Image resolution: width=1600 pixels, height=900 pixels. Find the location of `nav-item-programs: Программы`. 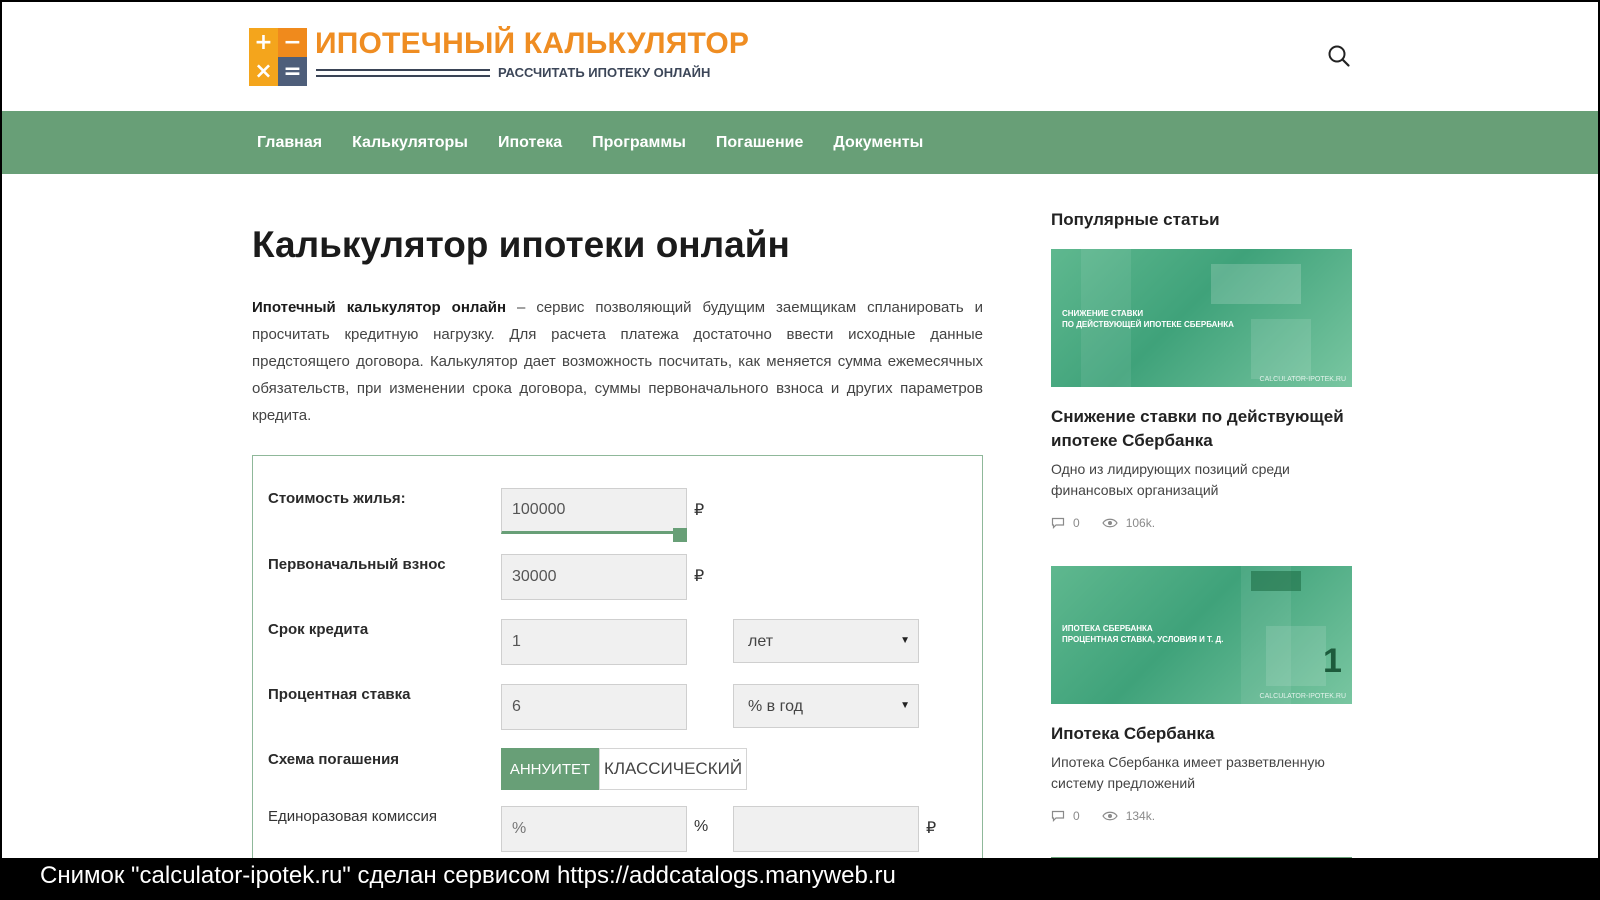

nav-item-programs: Программы is located at coordinates (639, 143).